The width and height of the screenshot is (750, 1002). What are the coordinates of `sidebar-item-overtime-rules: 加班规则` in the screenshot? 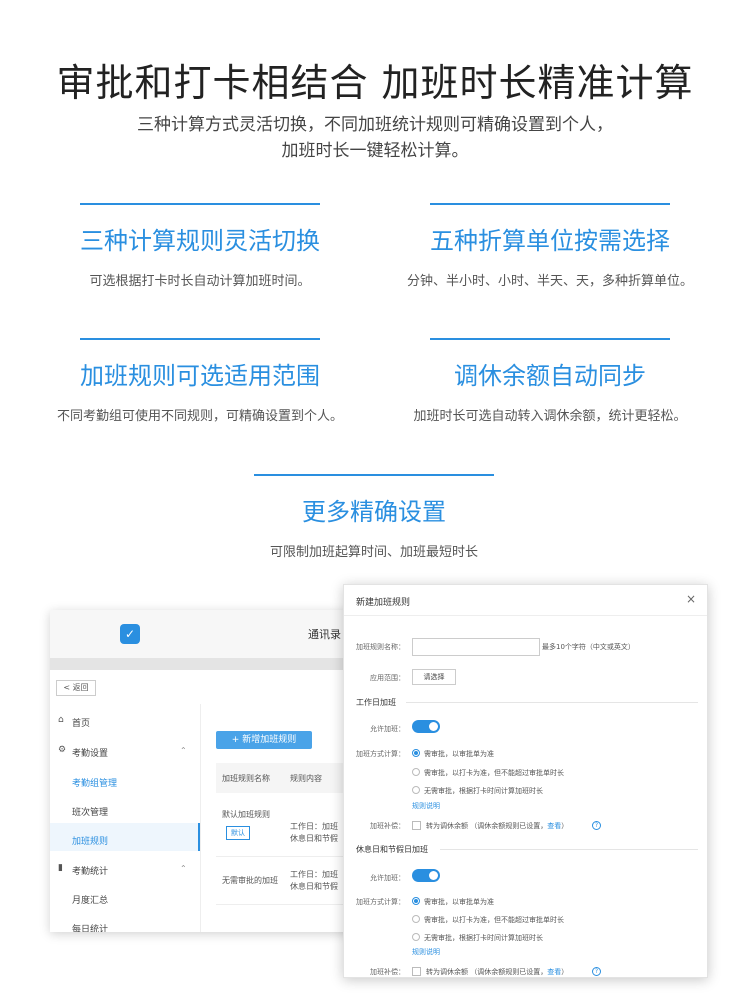 It's located at (90, 840).